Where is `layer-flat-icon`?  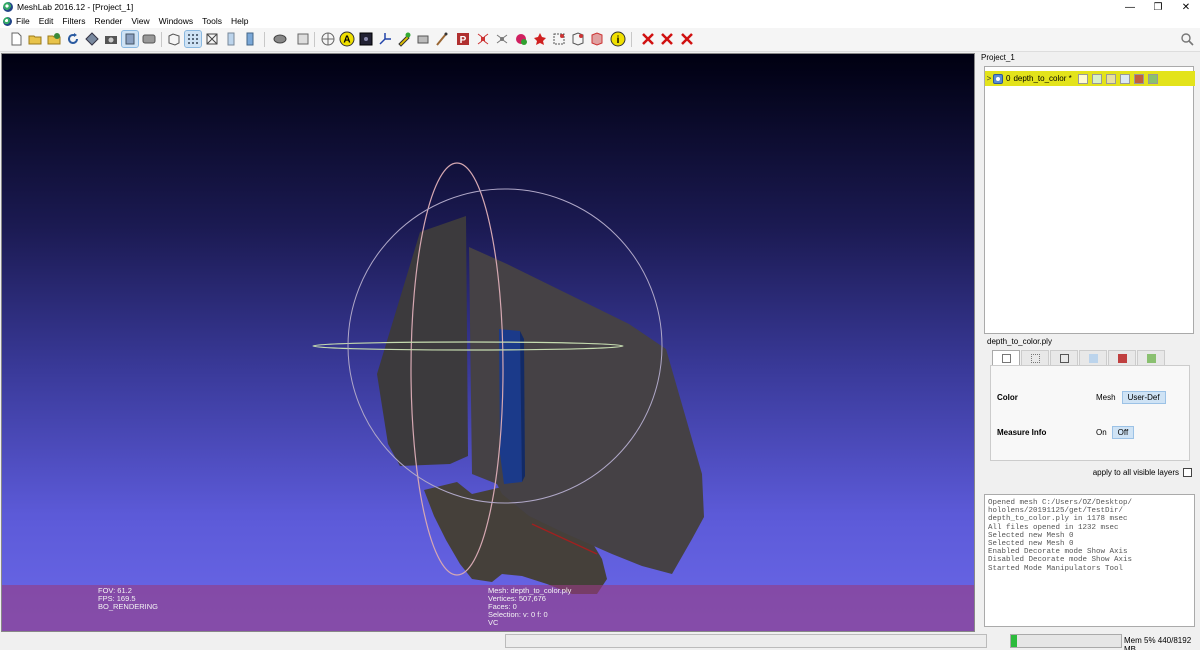 layer-flat-icon is located at coordinates (1124, 78).